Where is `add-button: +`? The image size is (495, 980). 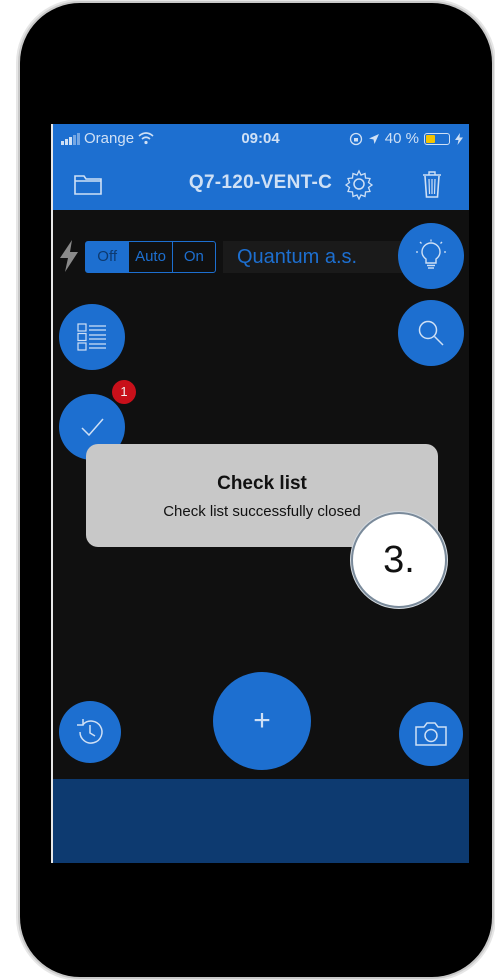 add-button: + is located at coordinates (262, 721).